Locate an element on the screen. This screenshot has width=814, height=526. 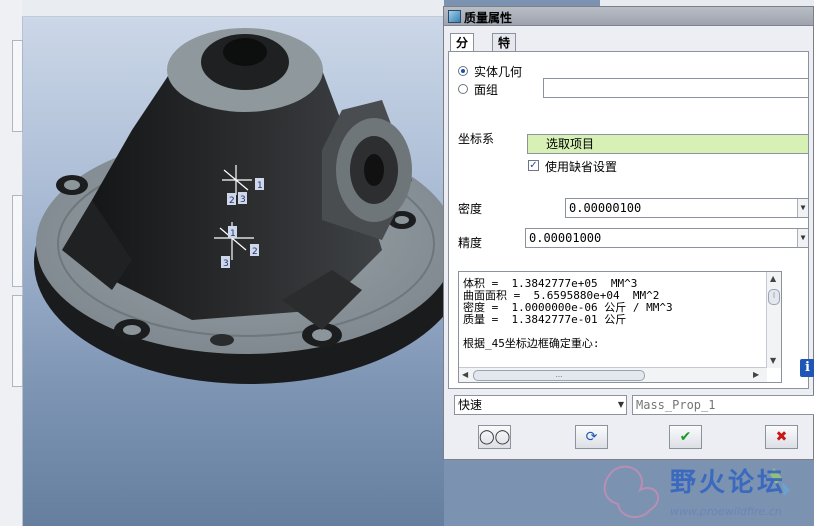
feature-name-input is located at coordinates (723, 405).